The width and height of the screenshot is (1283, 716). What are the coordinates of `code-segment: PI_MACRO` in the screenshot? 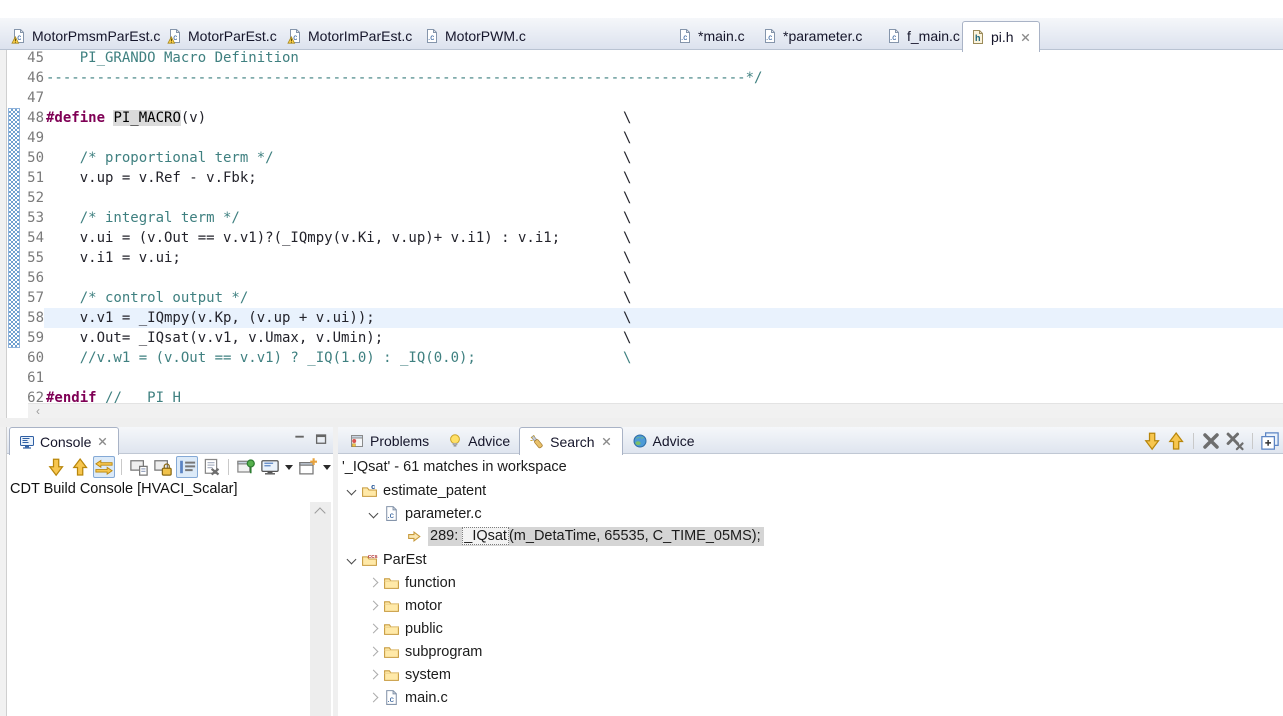 It's located at (147, 118).